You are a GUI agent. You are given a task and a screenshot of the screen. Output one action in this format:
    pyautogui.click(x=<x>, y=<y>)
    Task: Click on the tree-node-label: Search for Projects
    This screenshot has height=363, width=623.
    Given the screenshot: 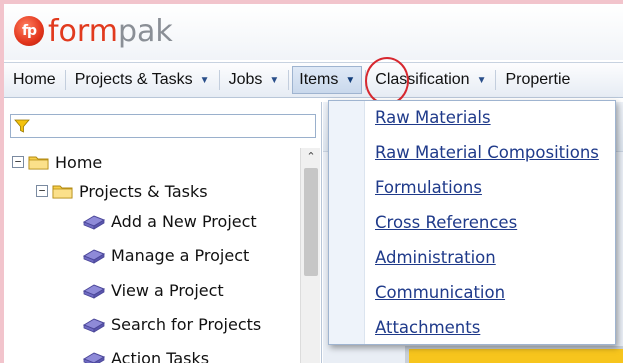 What is the action you would take?
    pyautogui.click(x=186, y=324)
    